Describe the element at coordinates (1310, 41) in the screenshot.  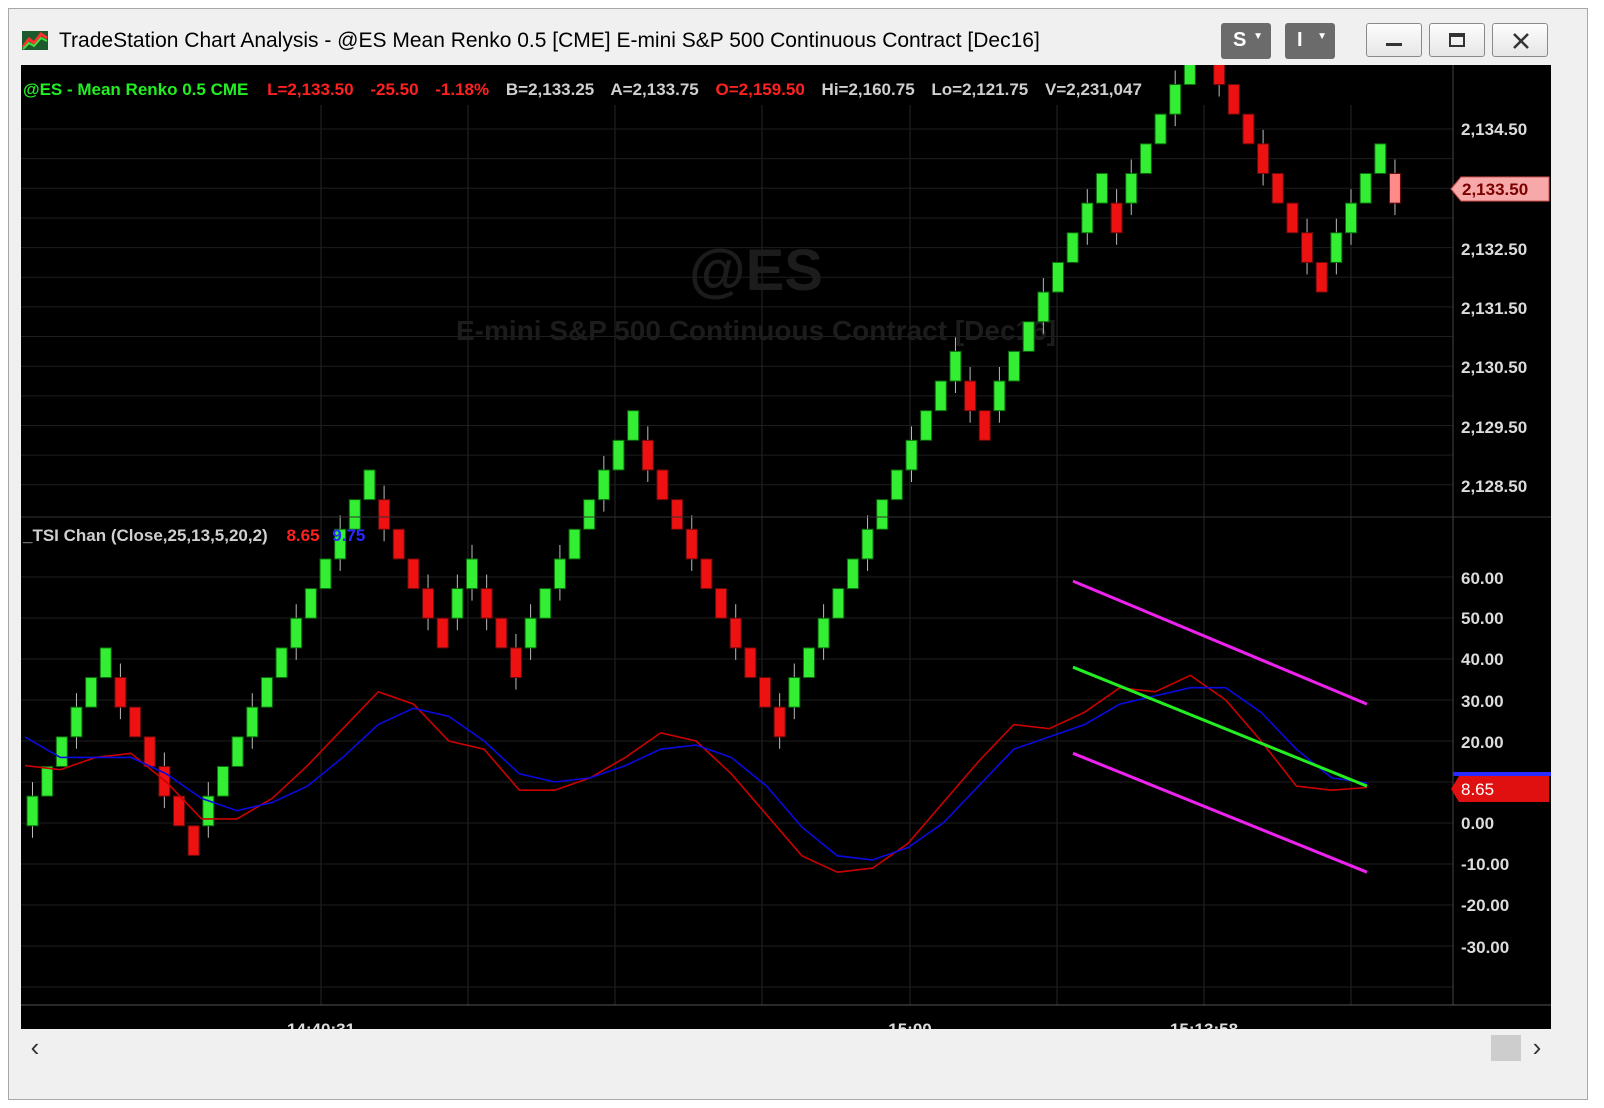
I see `i-dropdown-button: I ▼` at that location.